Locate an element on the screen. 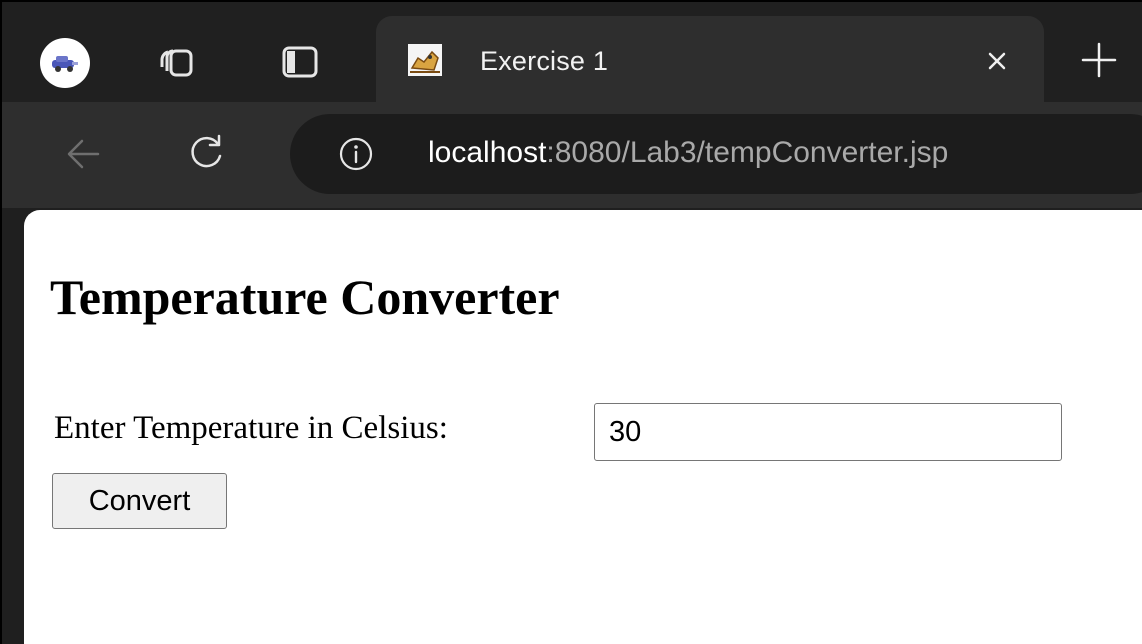  info-icon is located at coordinates (356, 154).